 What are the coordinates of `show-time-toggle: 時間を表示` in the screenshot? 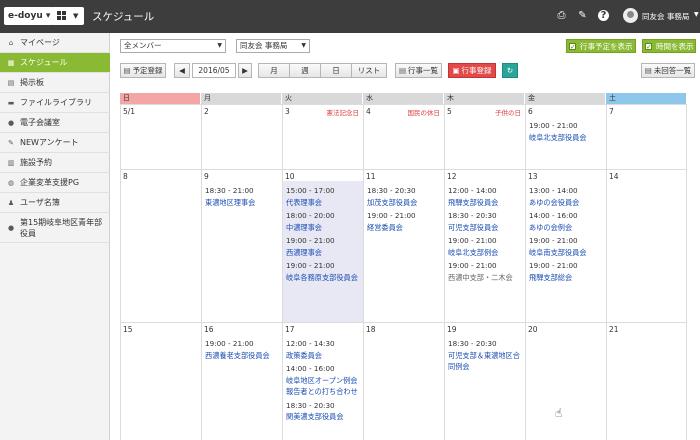 It's located at (669, 46).